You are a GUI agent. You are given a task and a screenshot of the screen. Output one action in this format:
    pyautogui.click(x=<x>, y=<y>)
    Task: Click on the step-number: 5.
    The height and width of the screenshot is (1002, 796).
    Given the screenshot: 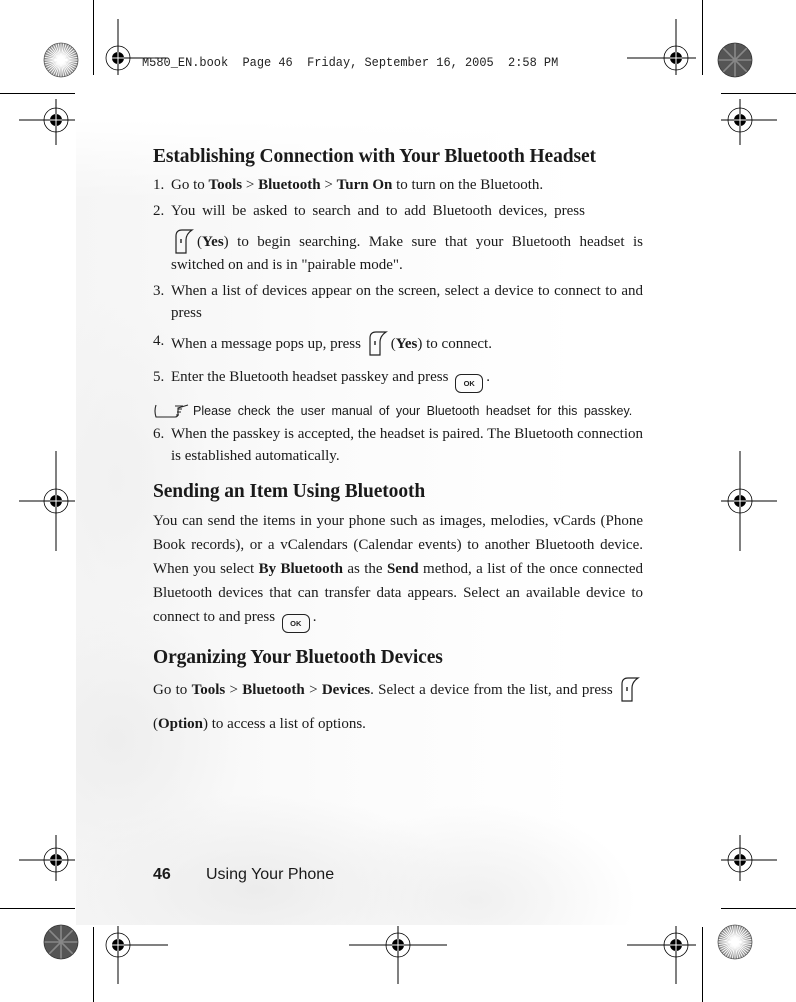 What is the action you would take?
    pyautogui.click(x=159, y=377)
    